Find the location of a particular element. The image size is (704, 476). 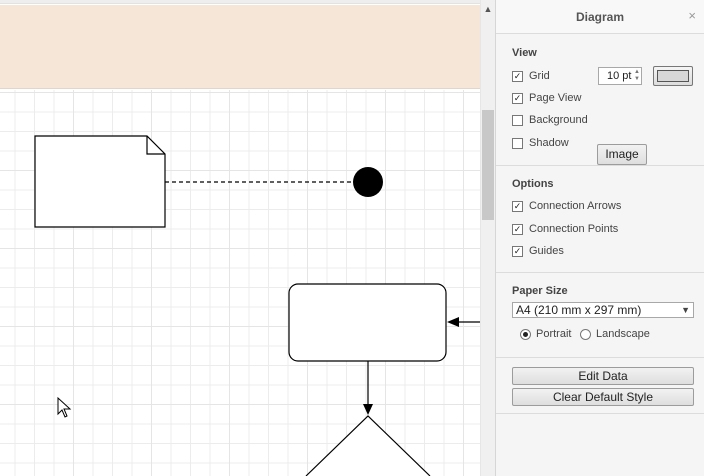

page-view-option: ✓ Page View is located at coordinates (546, 98).